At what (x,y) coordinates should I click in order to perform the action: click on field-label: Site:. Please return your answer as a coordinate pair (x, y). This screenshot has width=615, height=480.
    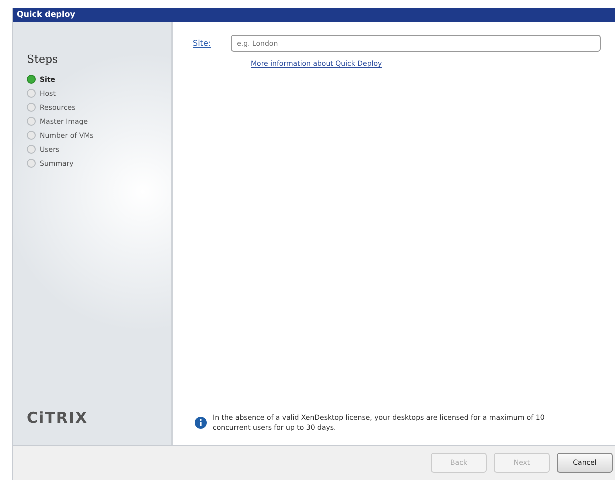
    Looking at the image, I should click on (202, 43).